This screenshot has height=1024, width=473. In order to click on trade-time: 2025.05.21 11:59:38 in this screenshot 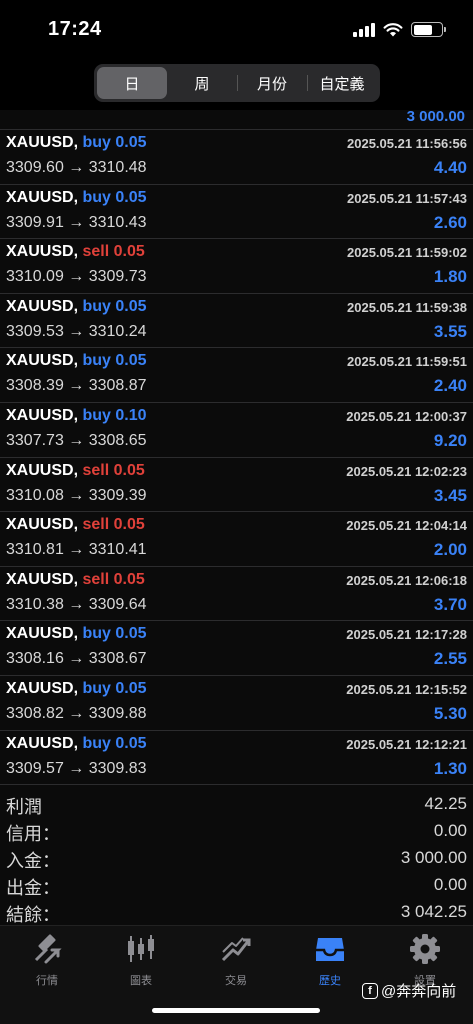, I will do `click(407, 307)`.